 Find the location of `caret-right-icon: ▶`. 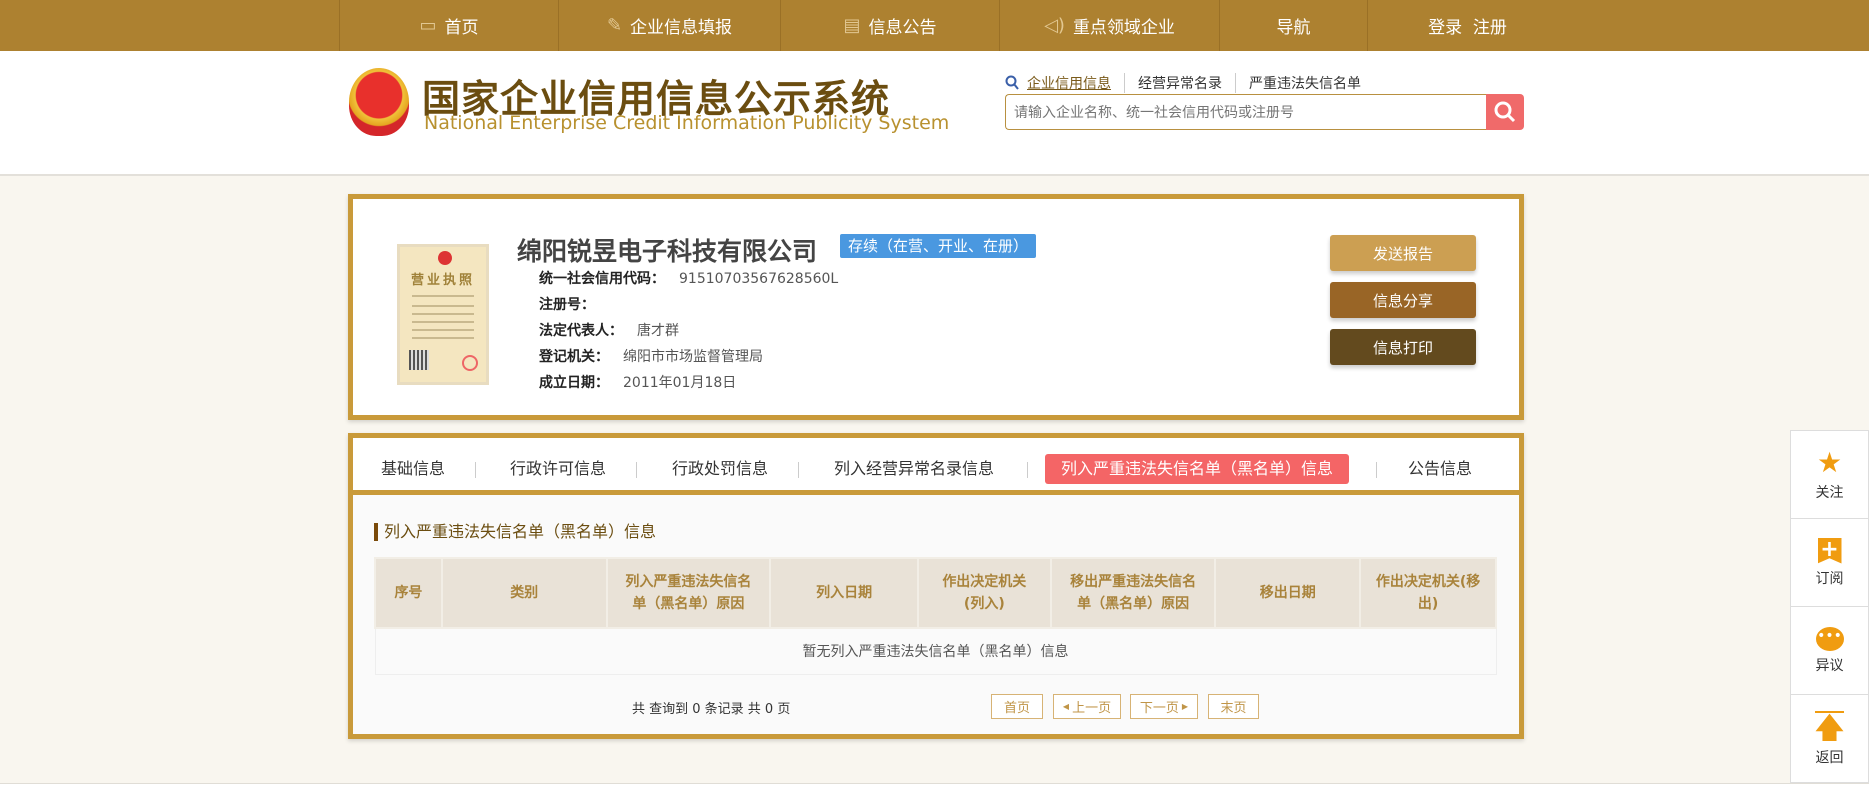

caret-right-icon: ▶ is located at coordinates (1185, 706).